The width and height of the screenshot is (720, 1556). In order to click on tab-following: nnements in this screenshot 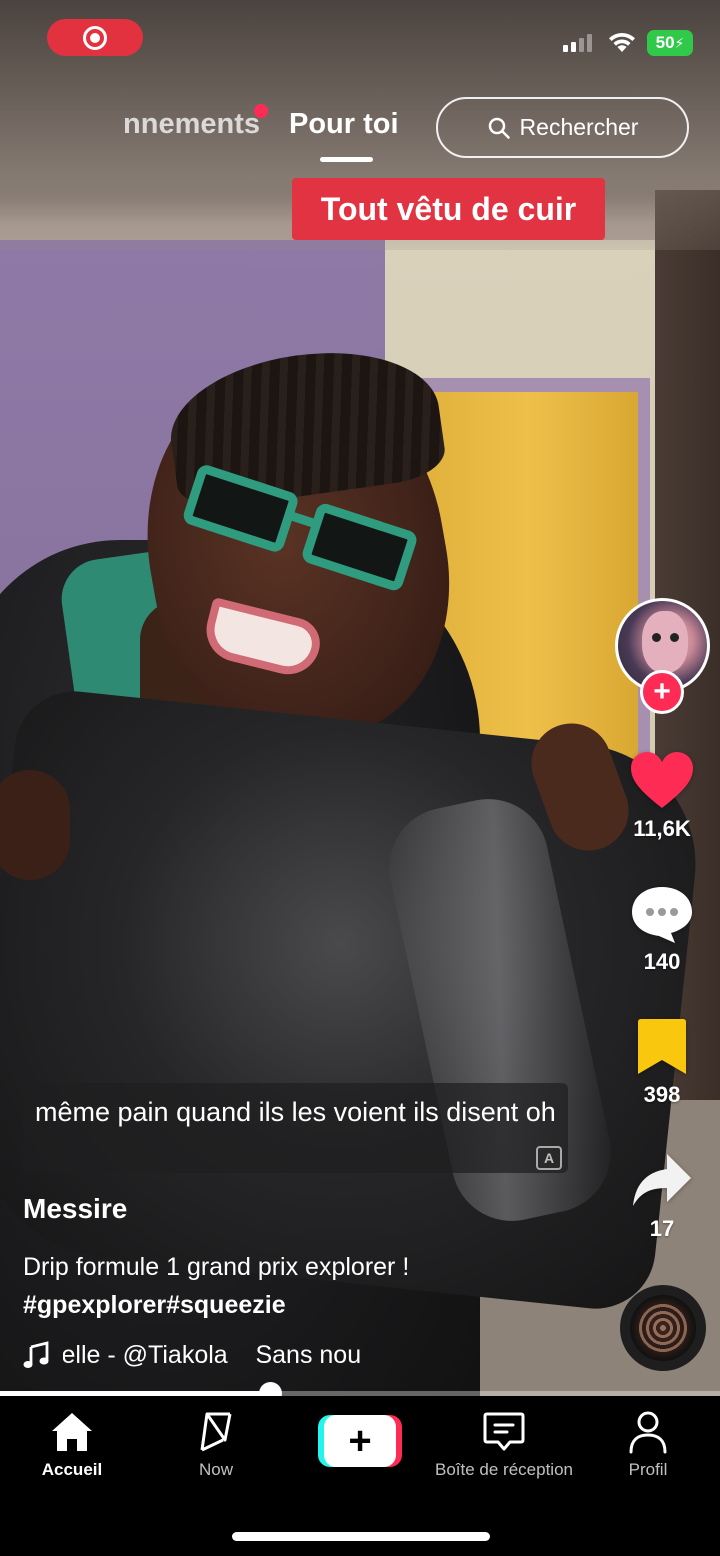, I will do `click(150, 128)`.